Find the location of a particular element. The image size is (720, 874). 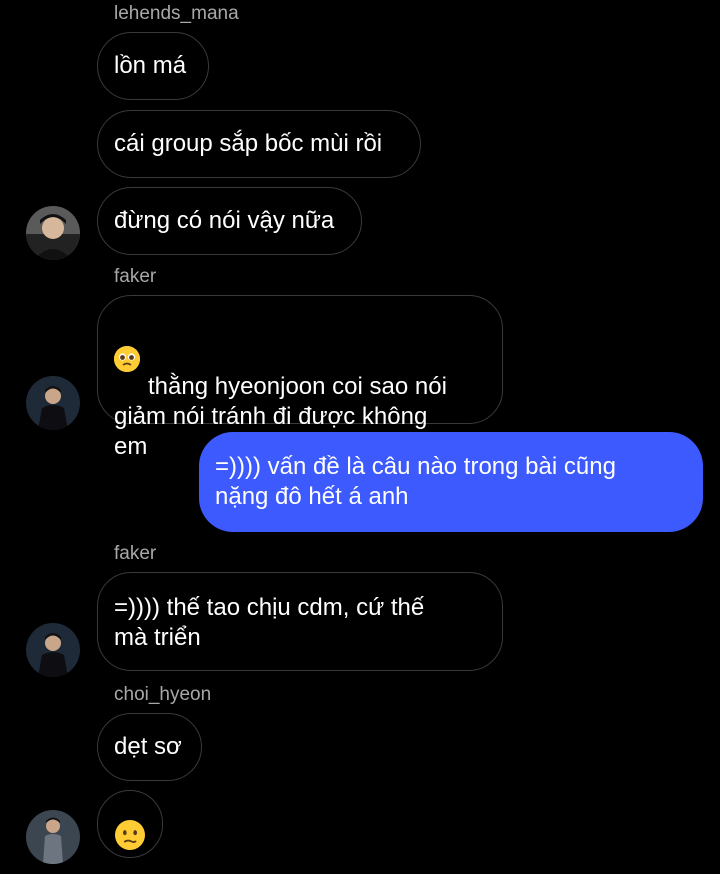

message-text: cái group sắp bốc mùi rồi is located at coordinates (248, 143).